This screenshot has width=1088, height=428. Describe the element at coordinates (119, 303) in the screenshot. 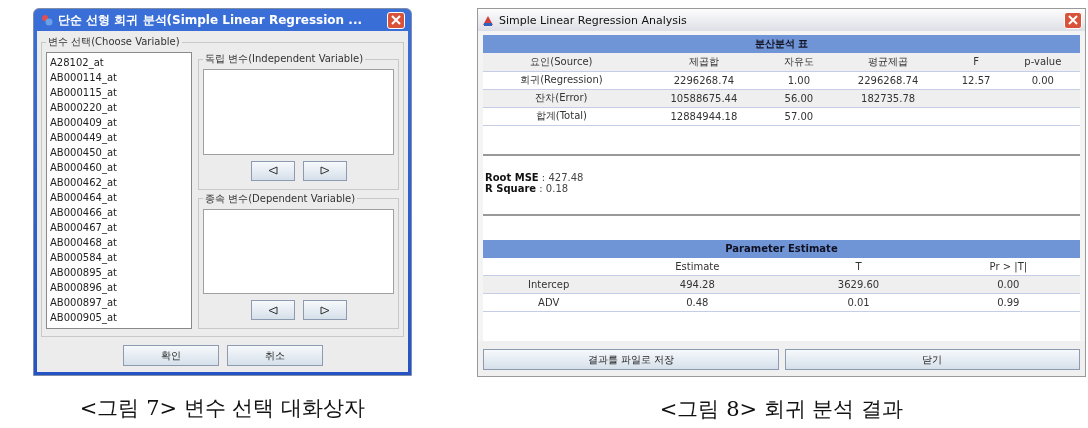

I see `list-item: AB000897_at` at that location.